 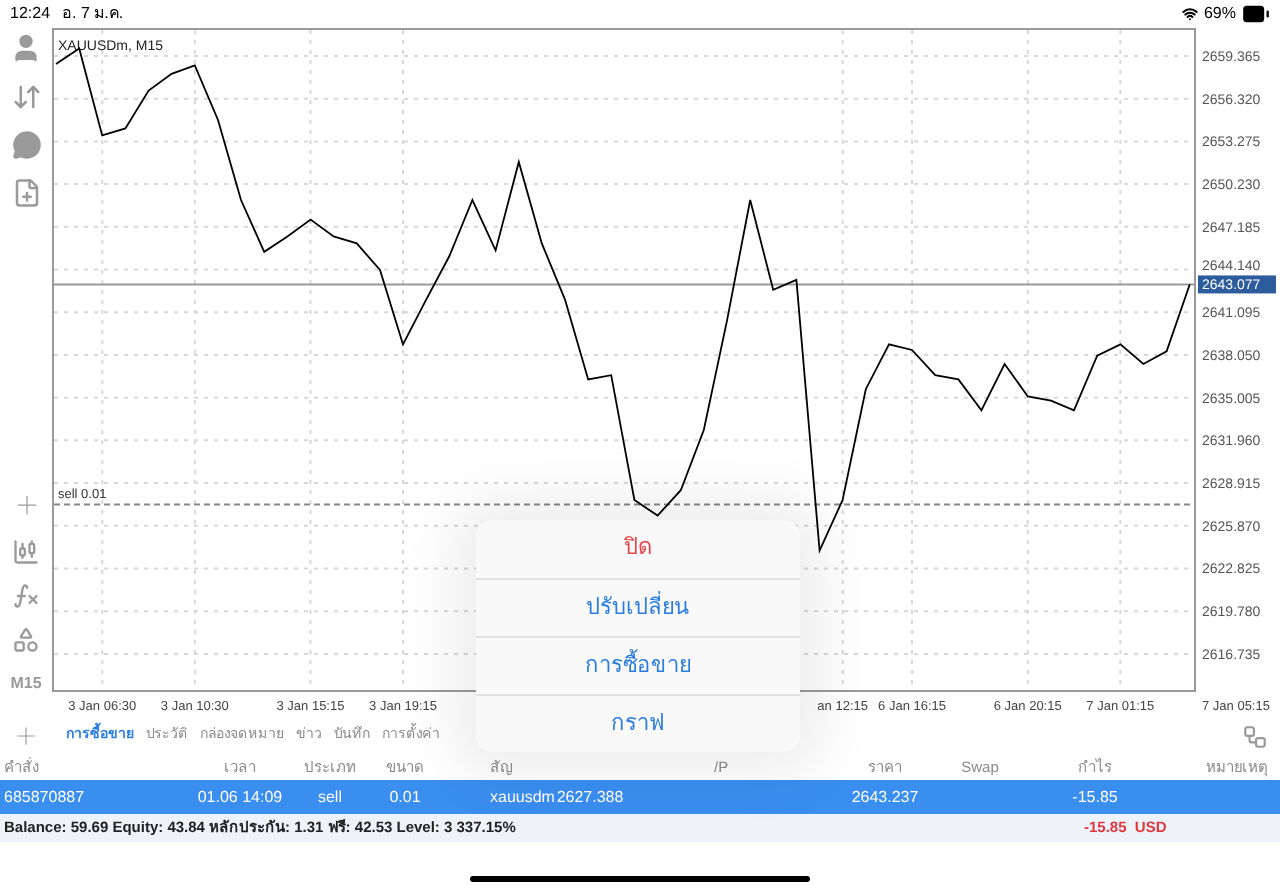 I want to click on table-cell: -15.85, so click(x=1095, y=797).